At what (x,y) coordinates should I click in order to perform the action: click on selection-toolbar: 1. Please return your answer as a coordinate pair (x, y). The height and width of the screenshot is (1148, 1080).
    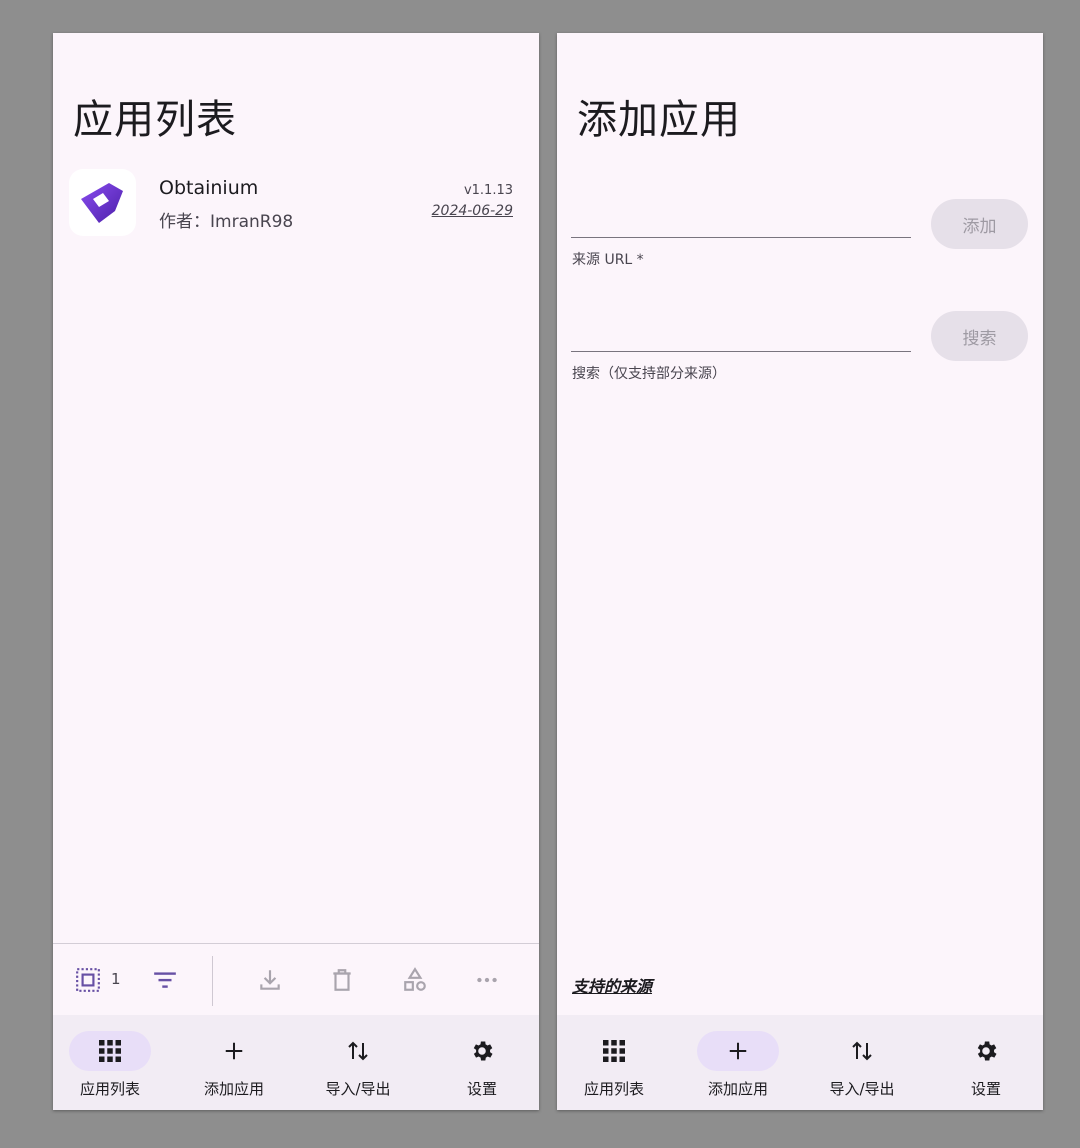
    Looking at the image, I should click on (296, 979).